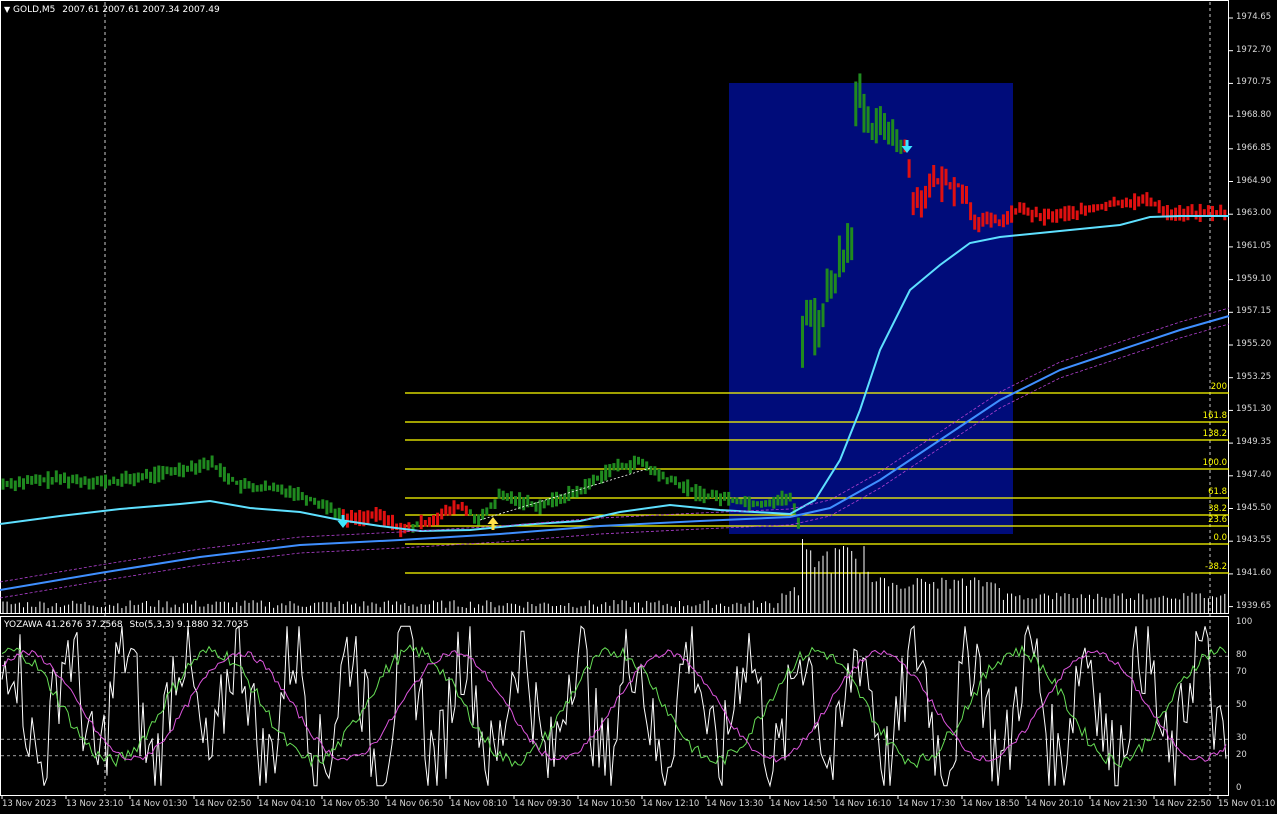 The image size is (1277, 814). What do you see at coordinates (1218, 387) in the screenshot?
I see `fibonacci-level-label: 200` at bounding box center [1218, 387].